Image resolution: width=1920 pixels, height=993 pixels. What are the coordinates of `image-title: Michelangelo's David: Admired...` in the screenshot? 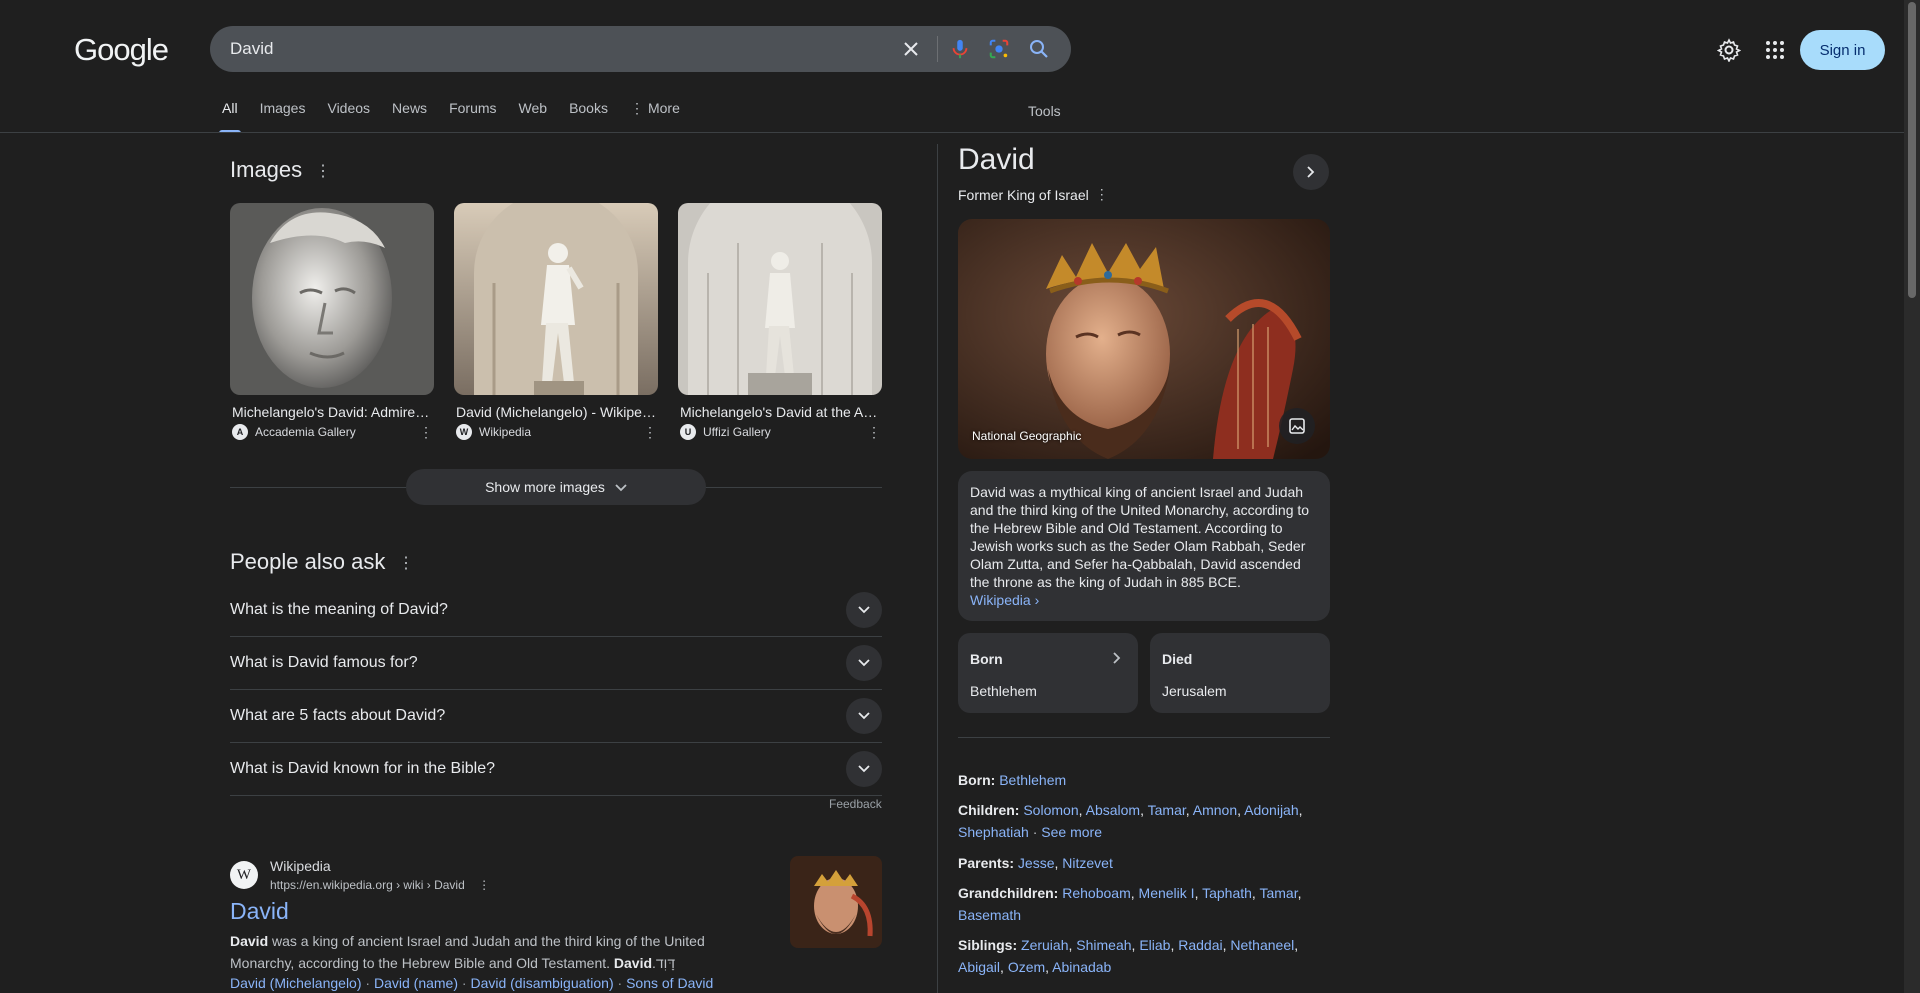 It's located at (332, 412).